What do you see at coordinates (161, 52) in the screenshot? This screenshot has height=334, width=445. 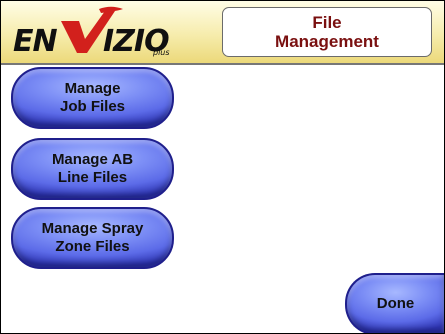 I see `logo-suffix: plus` at bounding box center [161, 52].